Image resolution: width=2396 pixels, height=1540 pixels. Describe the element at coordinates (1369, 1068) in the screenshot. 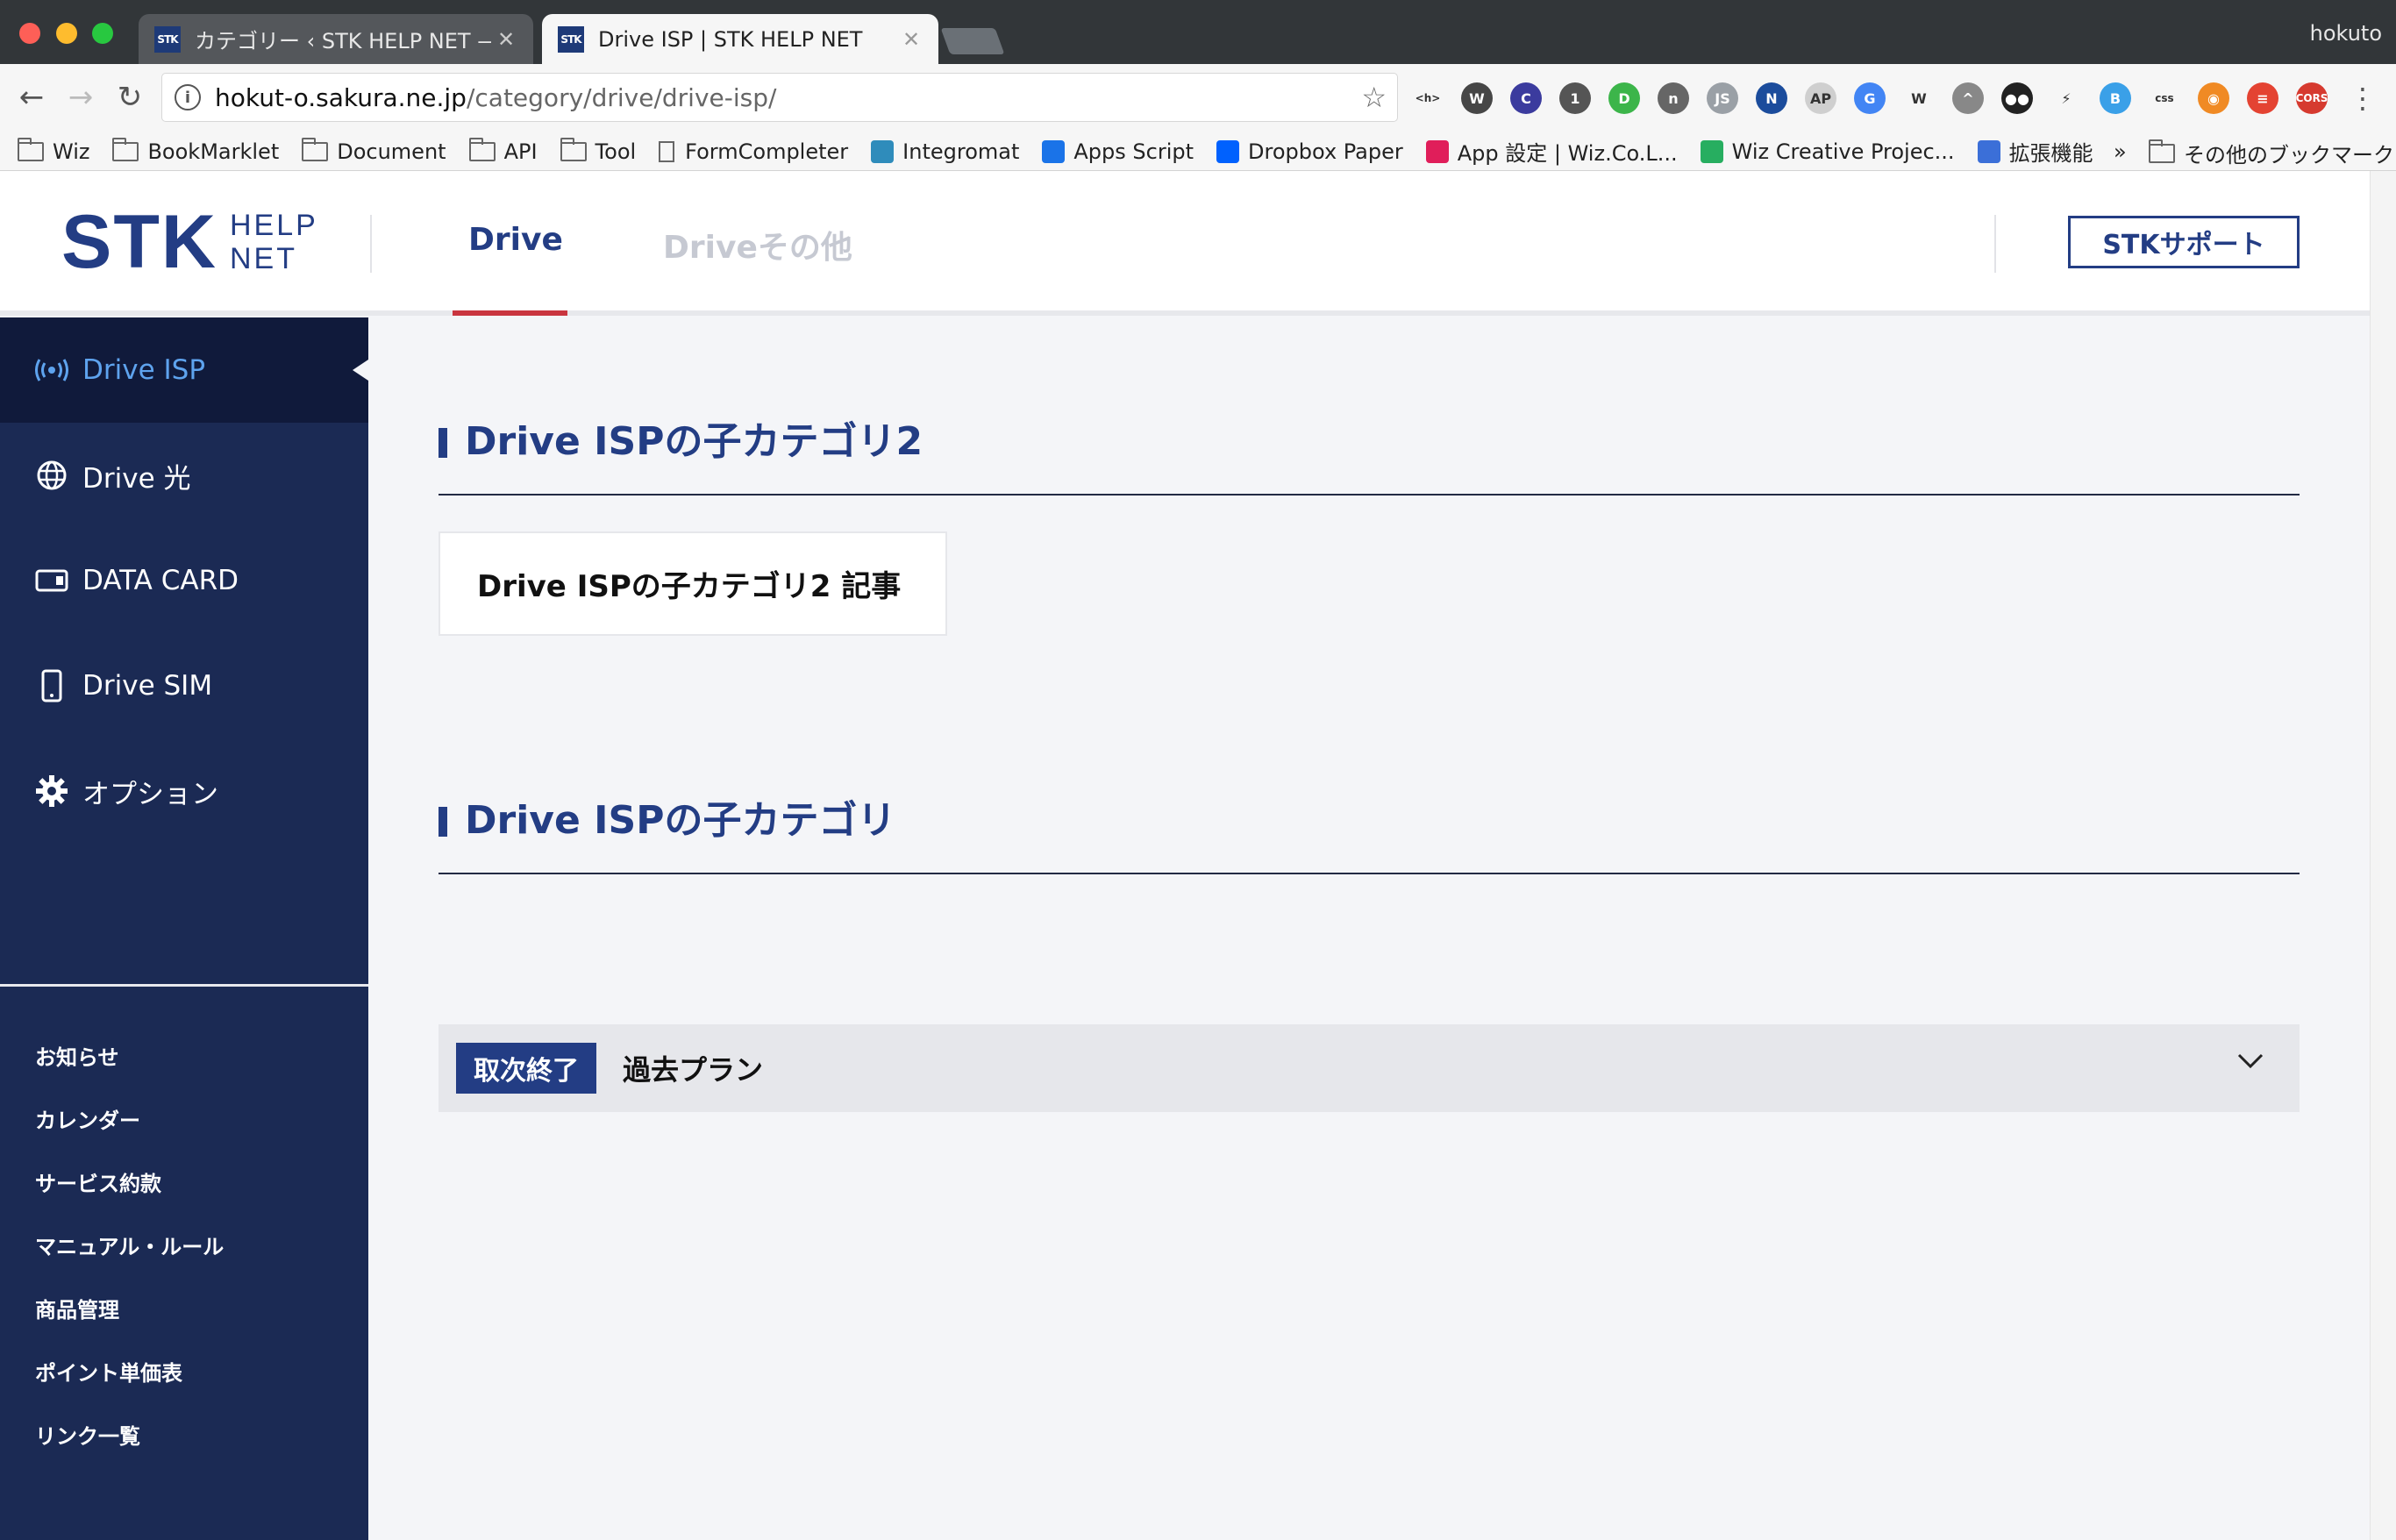

I see `past-plans-accordion: 取次終了 過去プラン` at that location.